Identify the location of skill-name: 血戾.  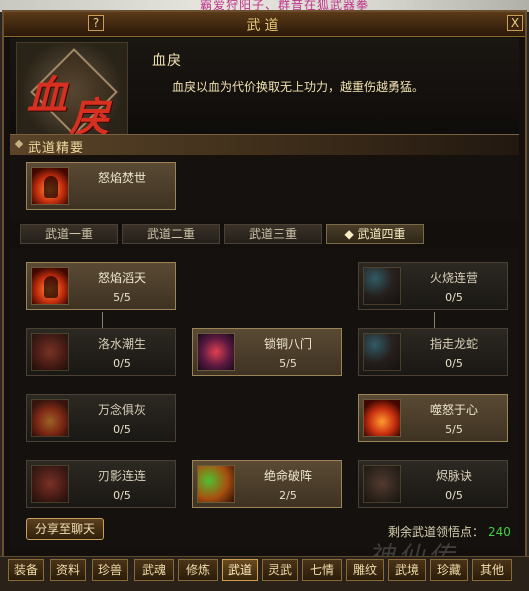
(167, 61).